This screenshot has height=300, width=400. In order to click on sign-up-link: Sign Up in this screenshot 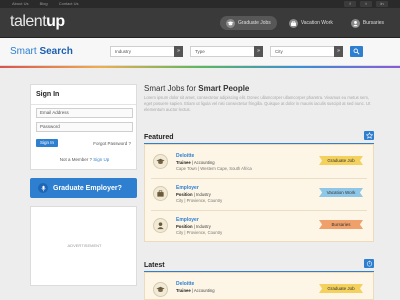, I will do `click(101, 159)`.